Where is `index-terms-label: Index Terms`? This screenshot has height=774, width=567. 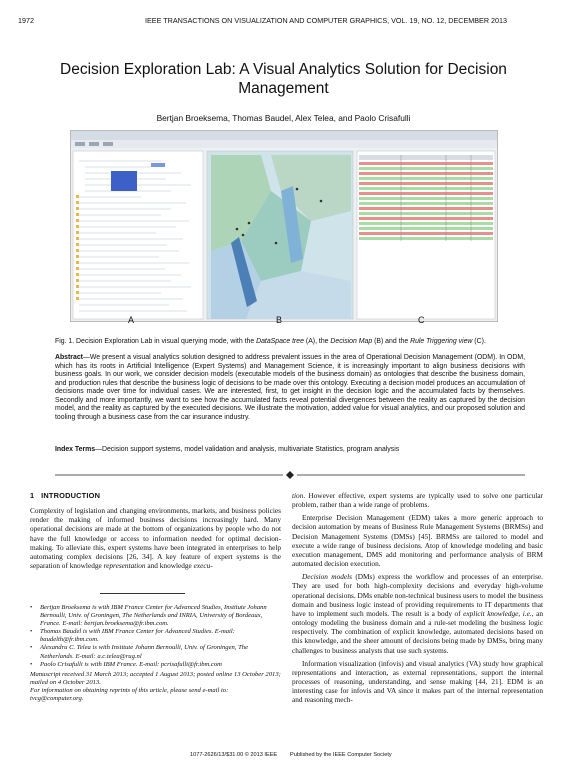
index-terms-label: Index Terms is located at coordinates (75, 449).